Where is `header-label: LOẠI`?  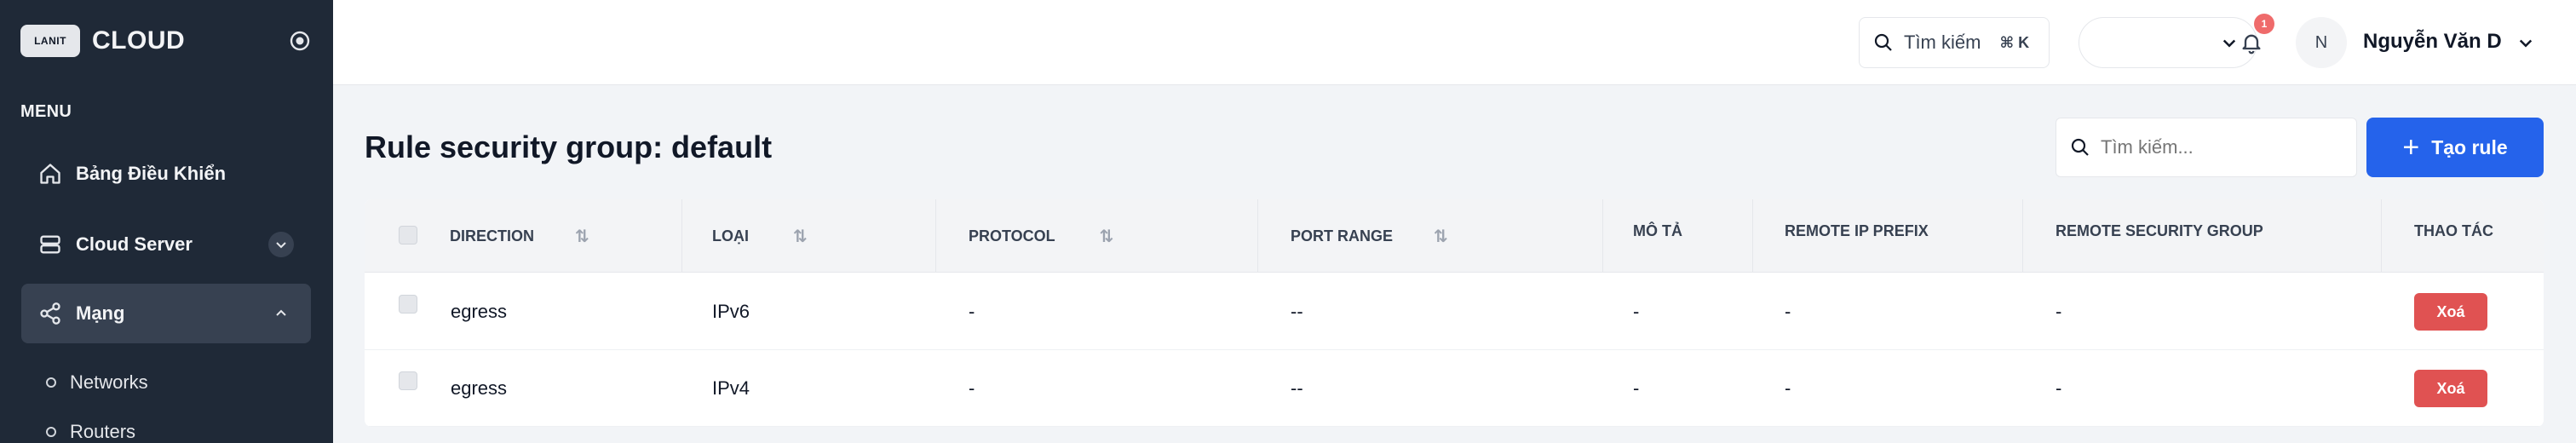 header-label: LOẠI is located at coordinates (730, 236).